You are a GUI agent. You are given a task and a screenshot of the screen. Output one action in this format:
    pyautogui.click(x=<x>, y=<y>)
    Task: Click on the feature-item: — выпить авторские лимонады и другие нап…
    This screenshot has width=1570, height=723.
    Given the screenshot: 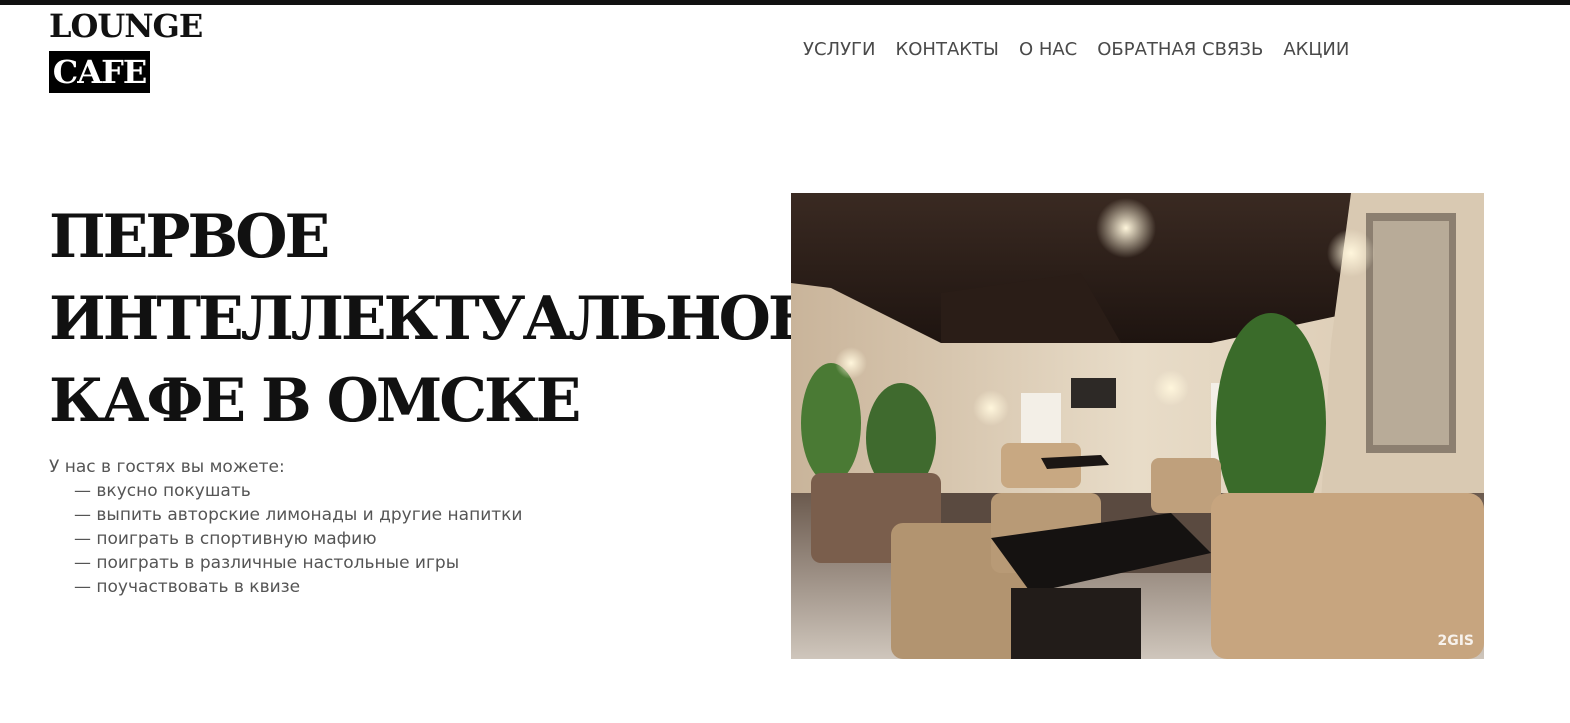 What is the action you would take?
    pyautogui.click(x=298, y=515)
    